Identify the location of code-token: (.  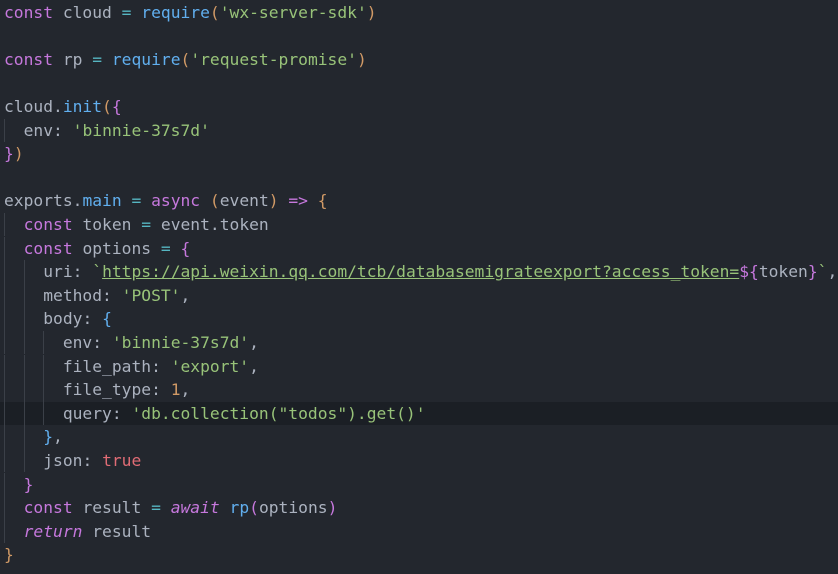
(254, 508).